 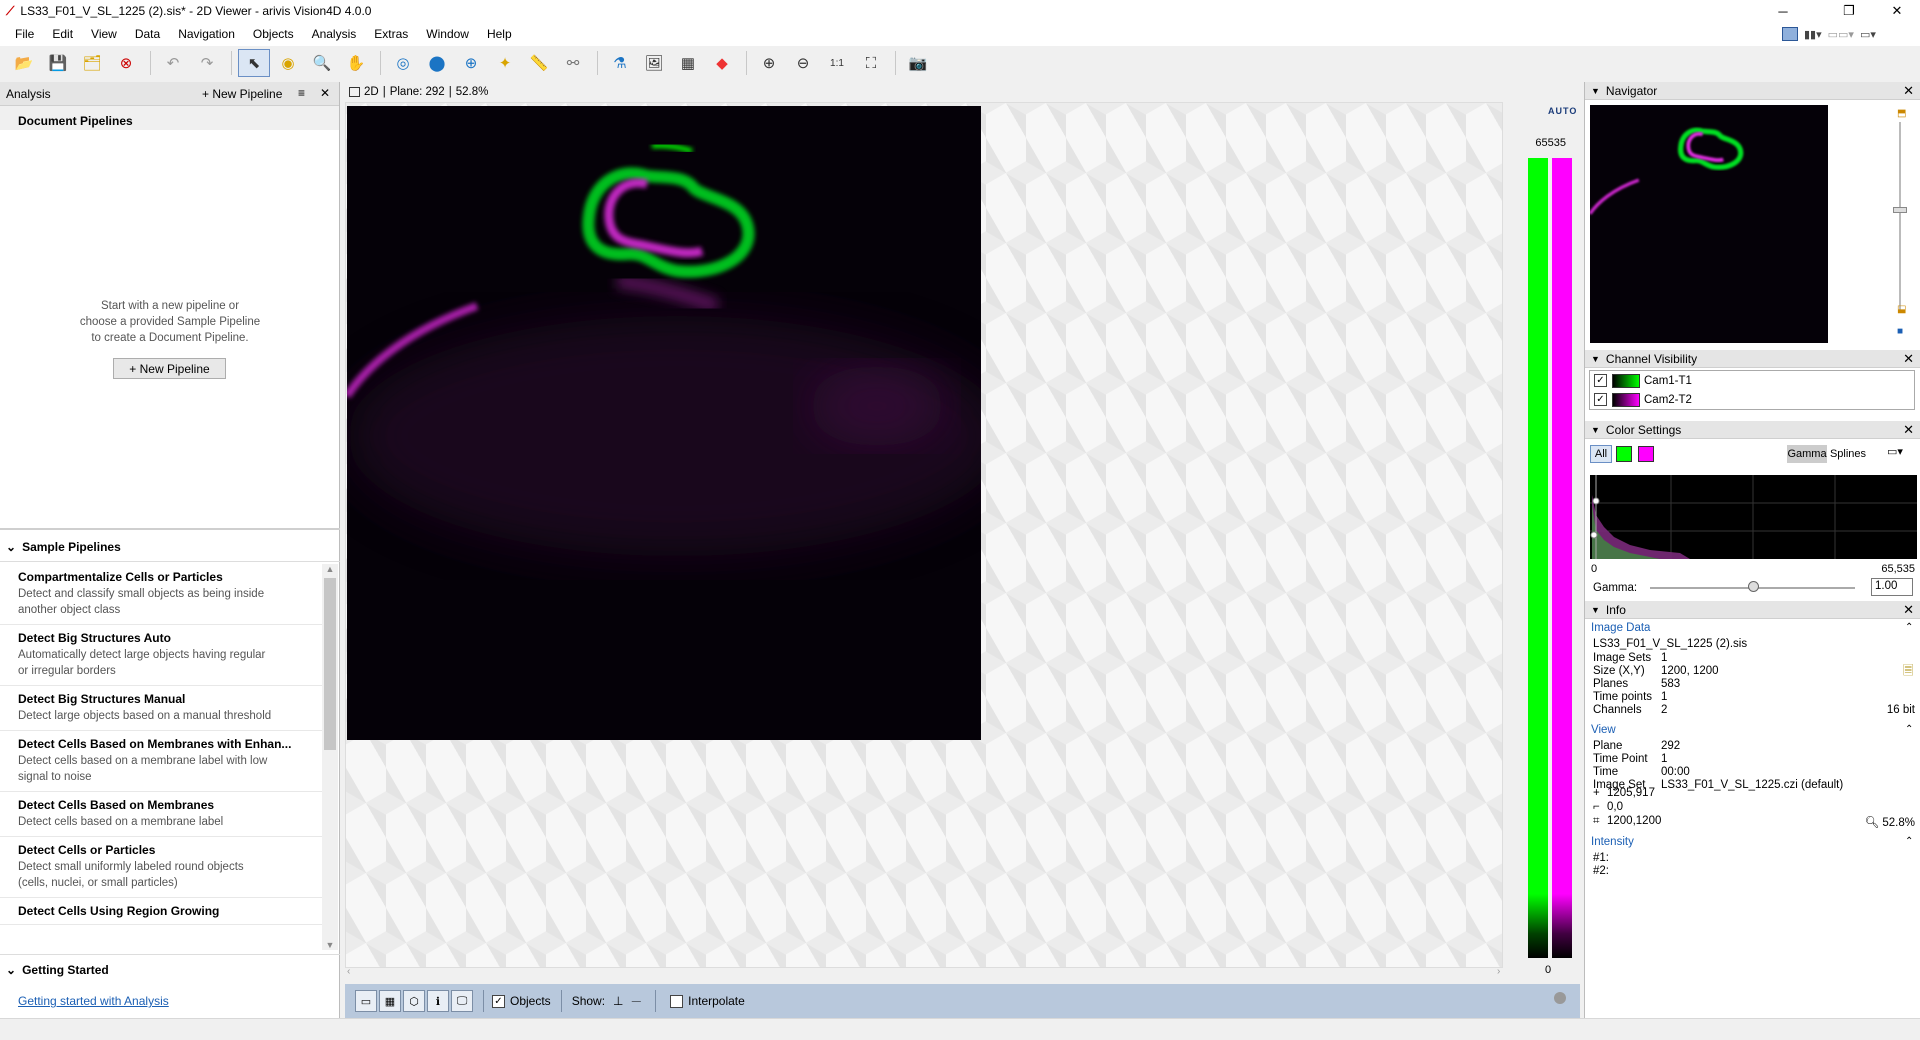 I want to click on menu-objects: Objects, so click(x=273, y=34).